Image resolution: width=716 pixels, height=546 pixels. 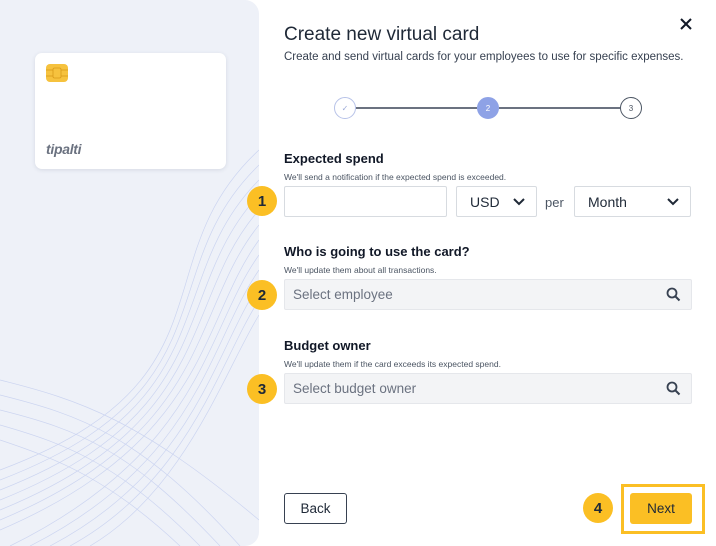 What do you see at coordinates (57, 73) in the screenshot?
I see `chip-icon` at bounding box center [57, 73].